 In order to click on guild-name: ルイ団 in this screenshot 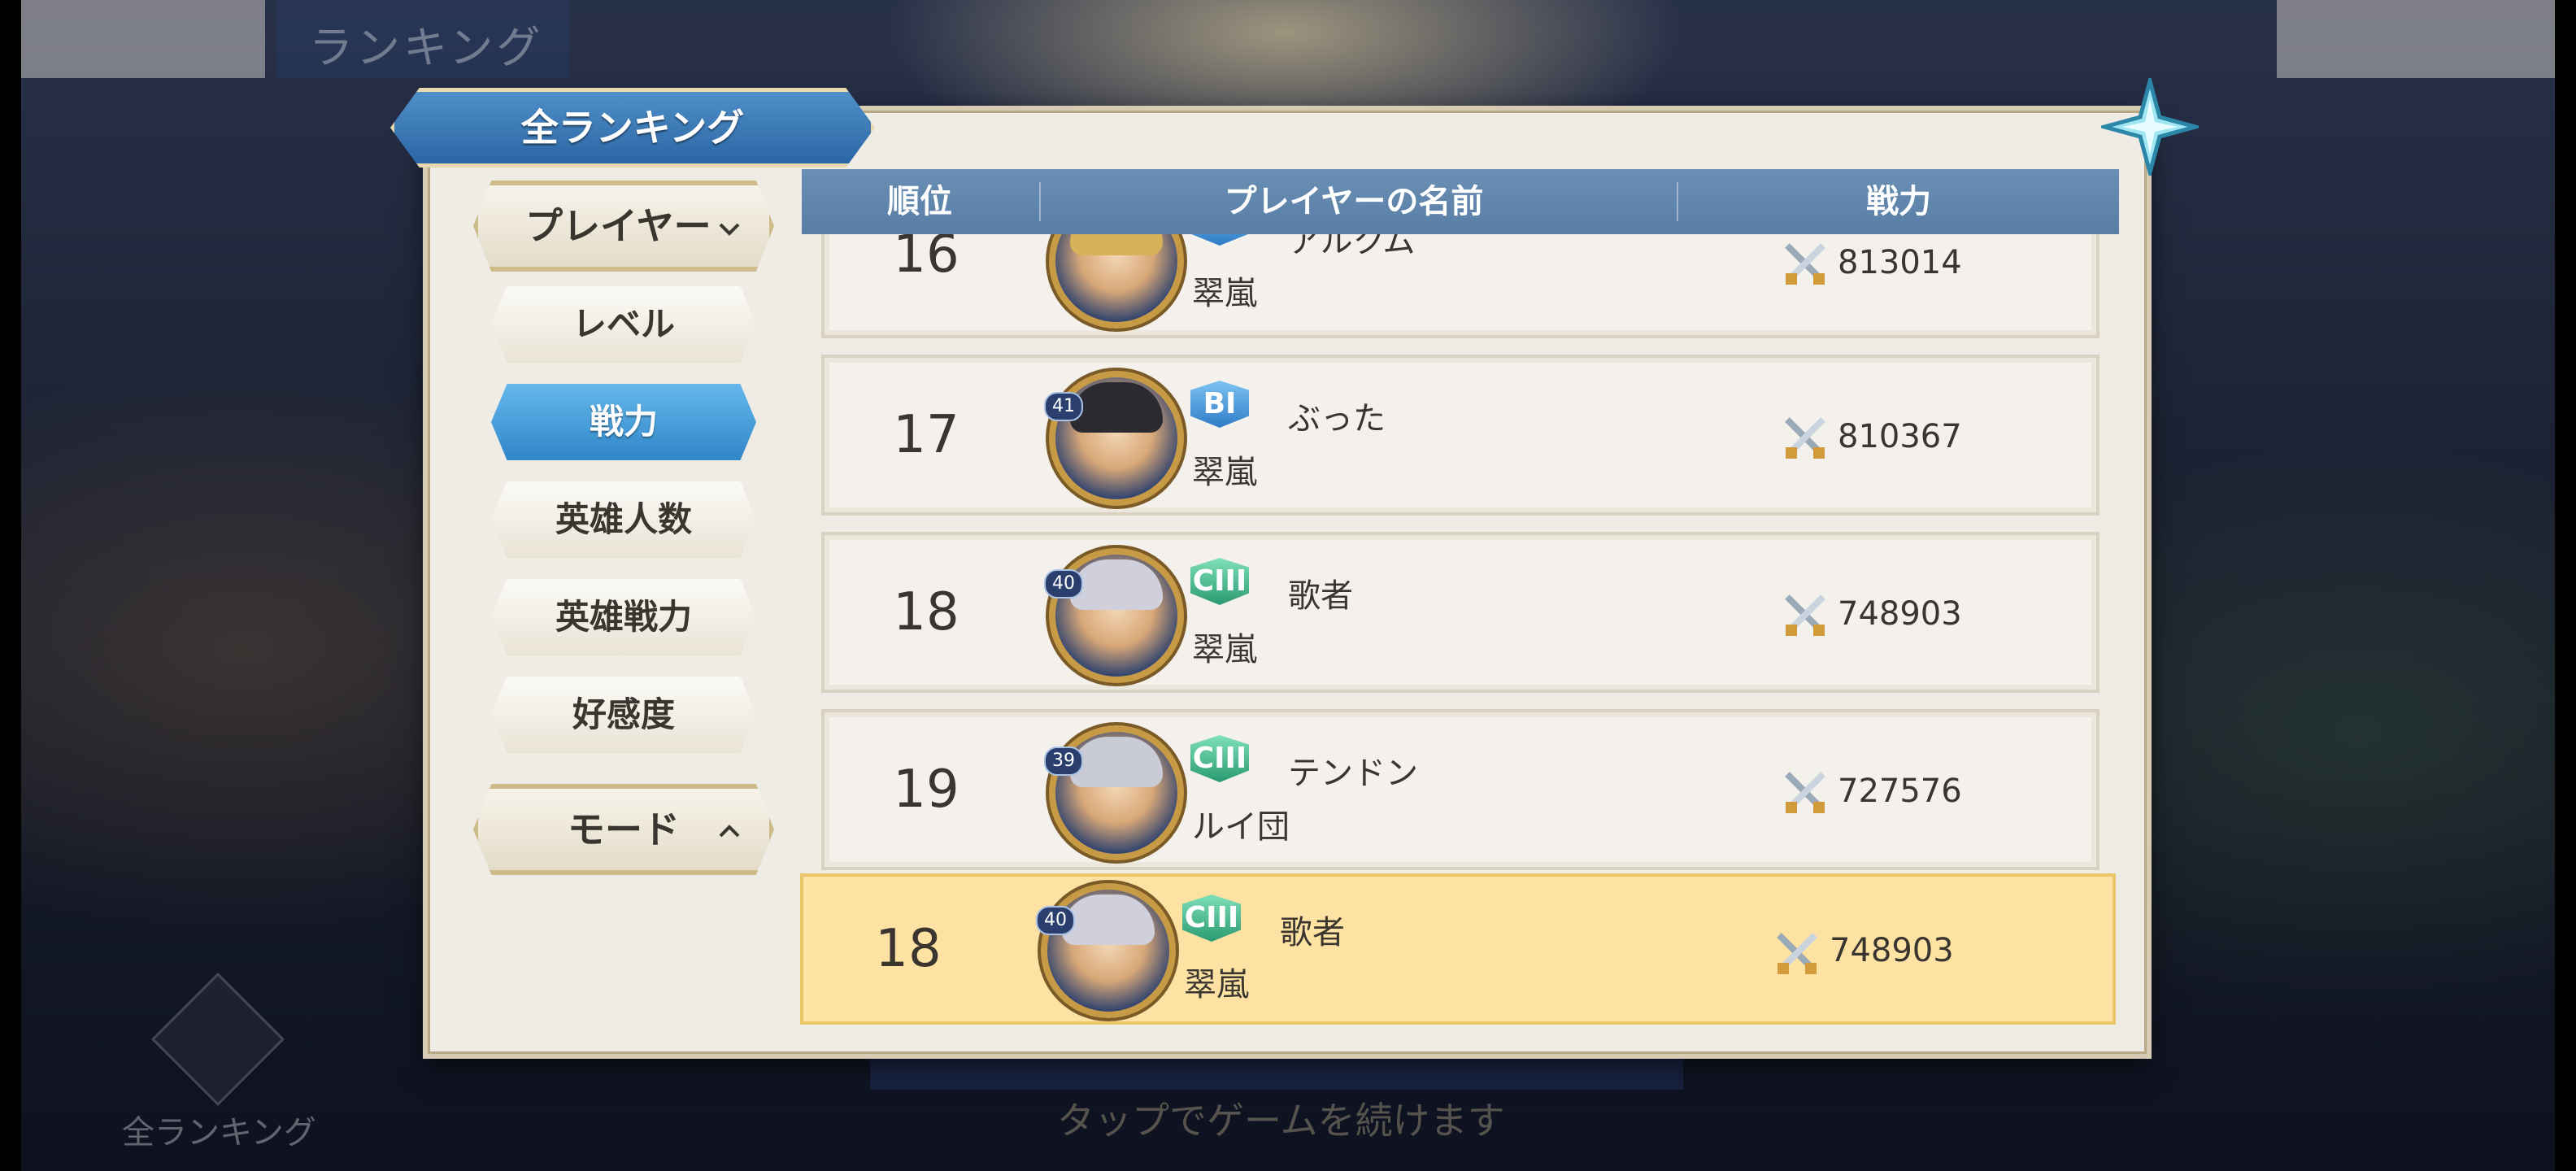, I will do `click(1241, 827)`.